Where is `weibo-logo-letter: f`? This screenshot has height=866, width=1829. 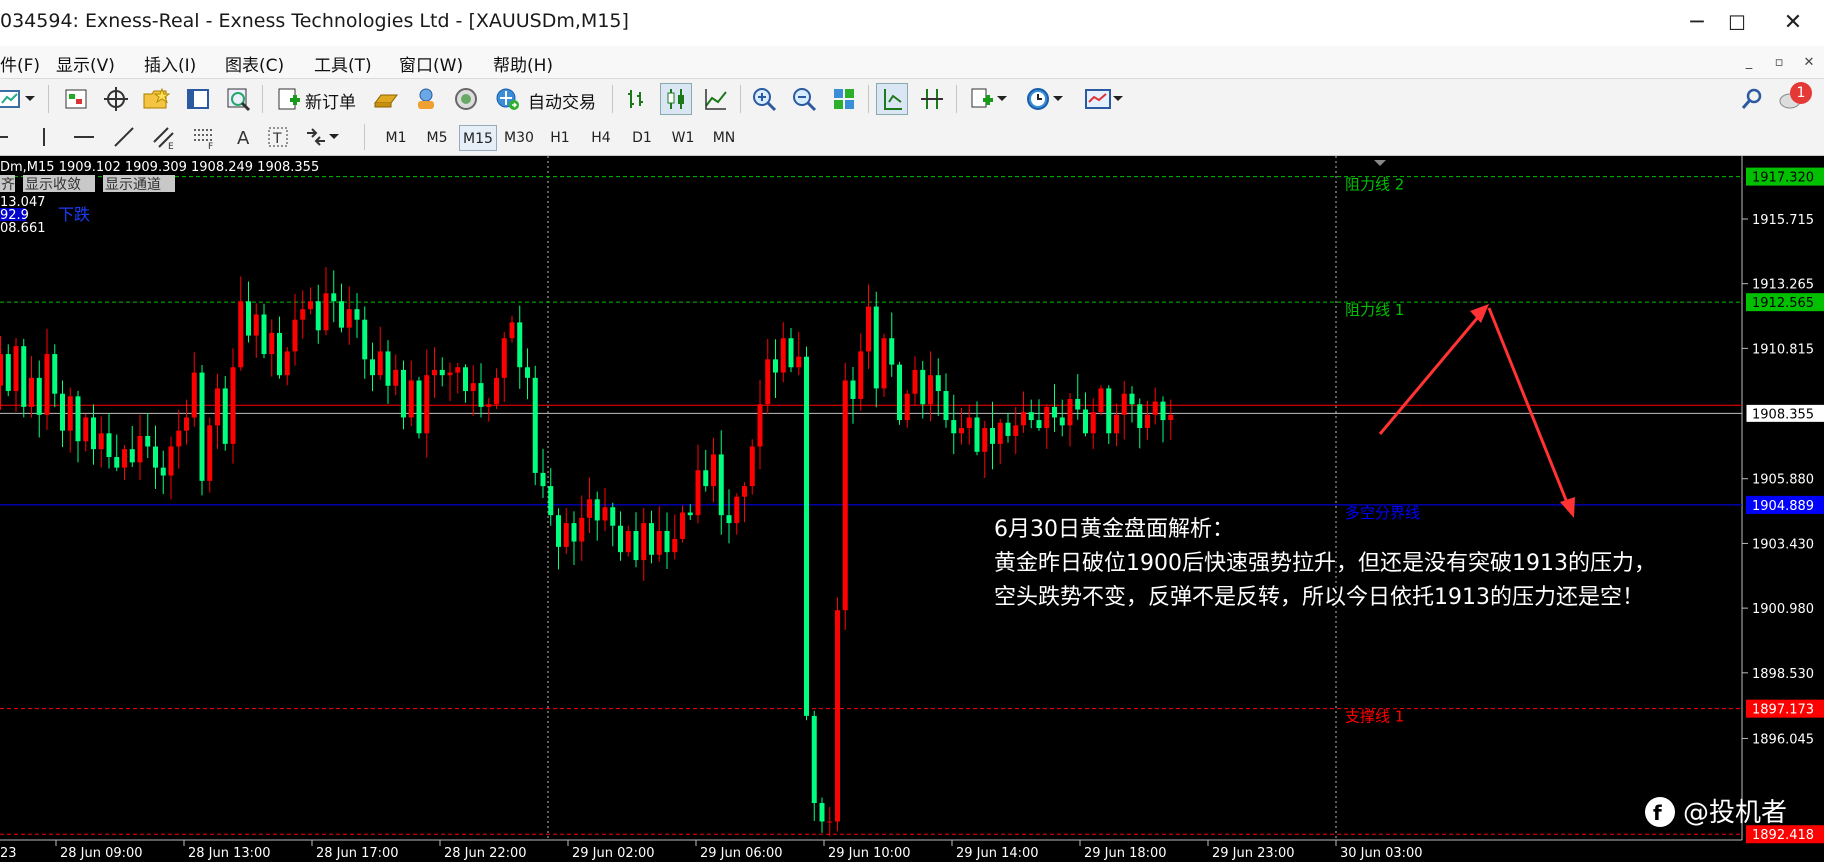 weibo-logo-letter: f is located at coordinates (1657, 813).